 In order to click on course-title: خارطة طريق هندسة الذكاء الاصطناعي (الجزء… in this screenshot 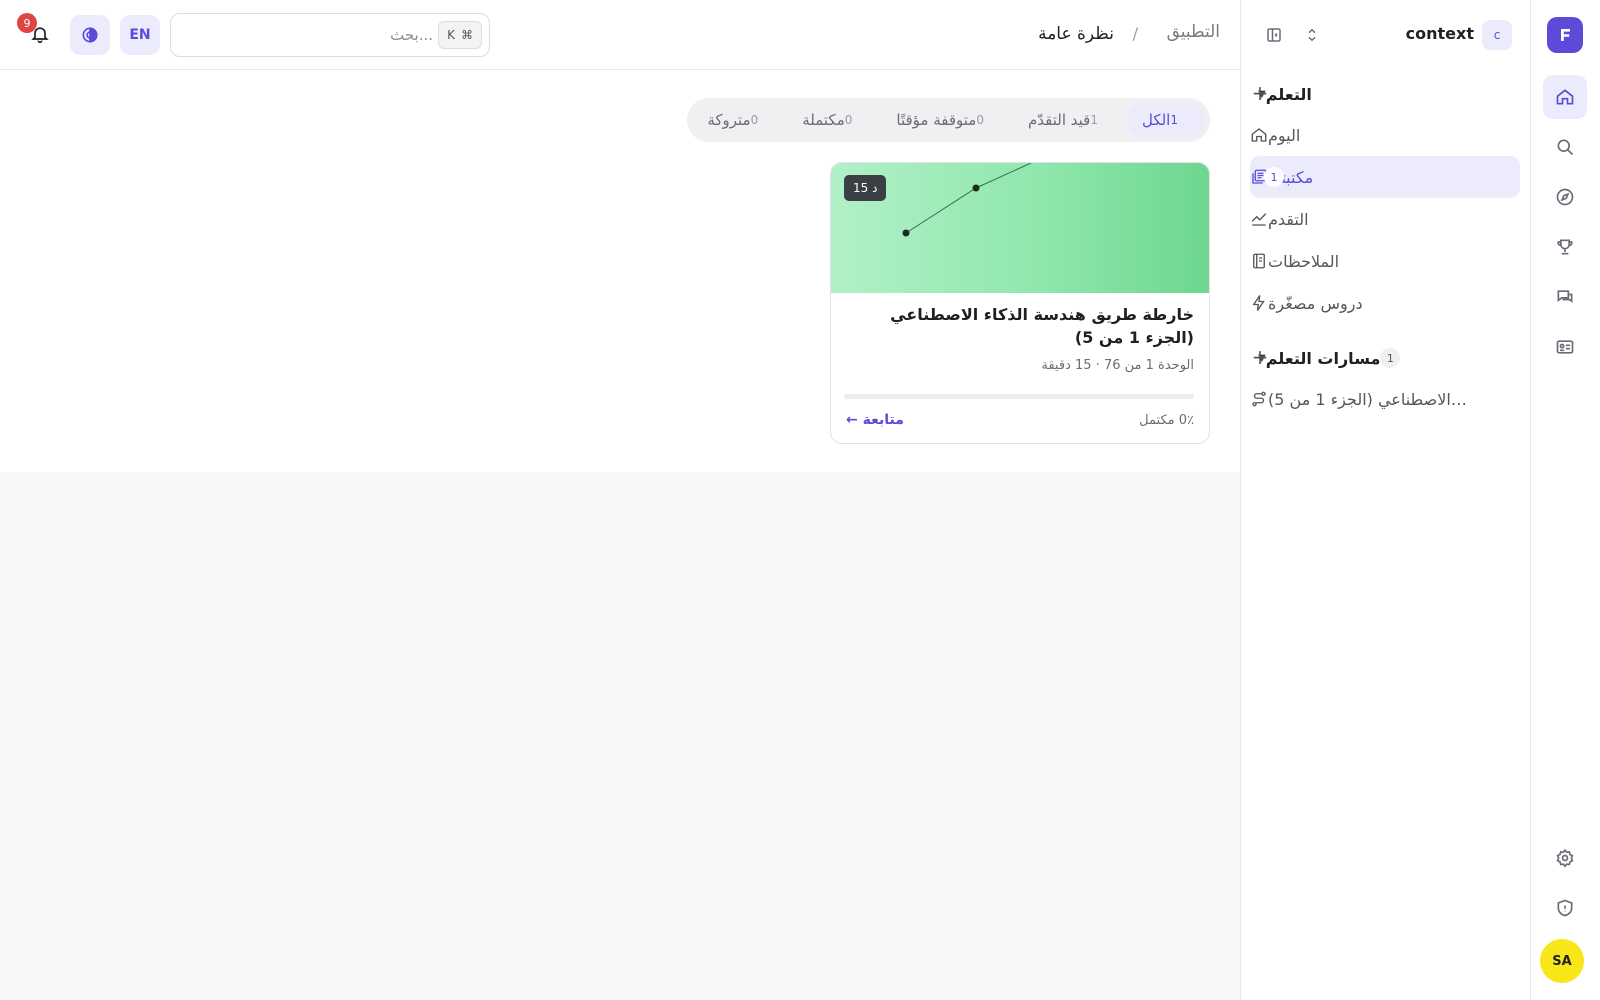, I will do `click(1042, 326)`.